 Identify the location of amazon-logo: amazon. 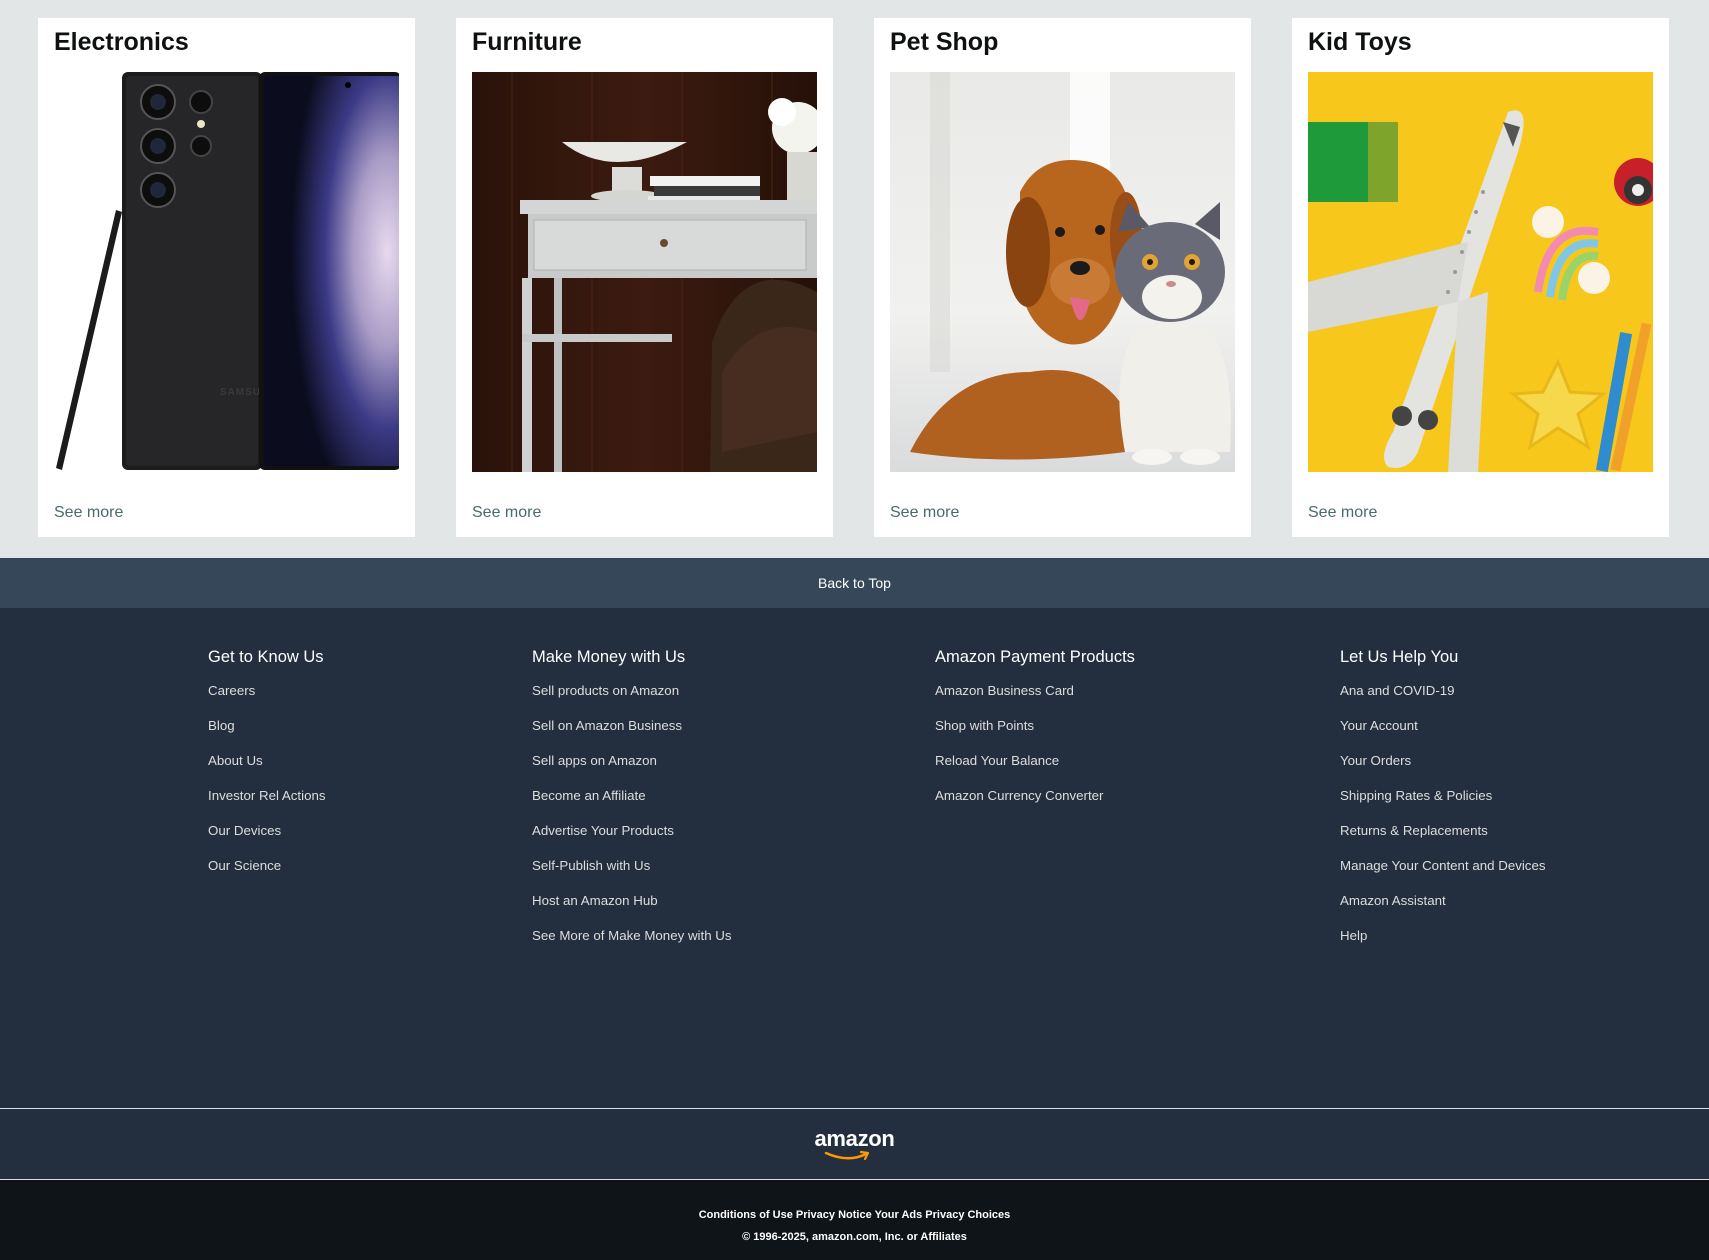
(855, 1144).